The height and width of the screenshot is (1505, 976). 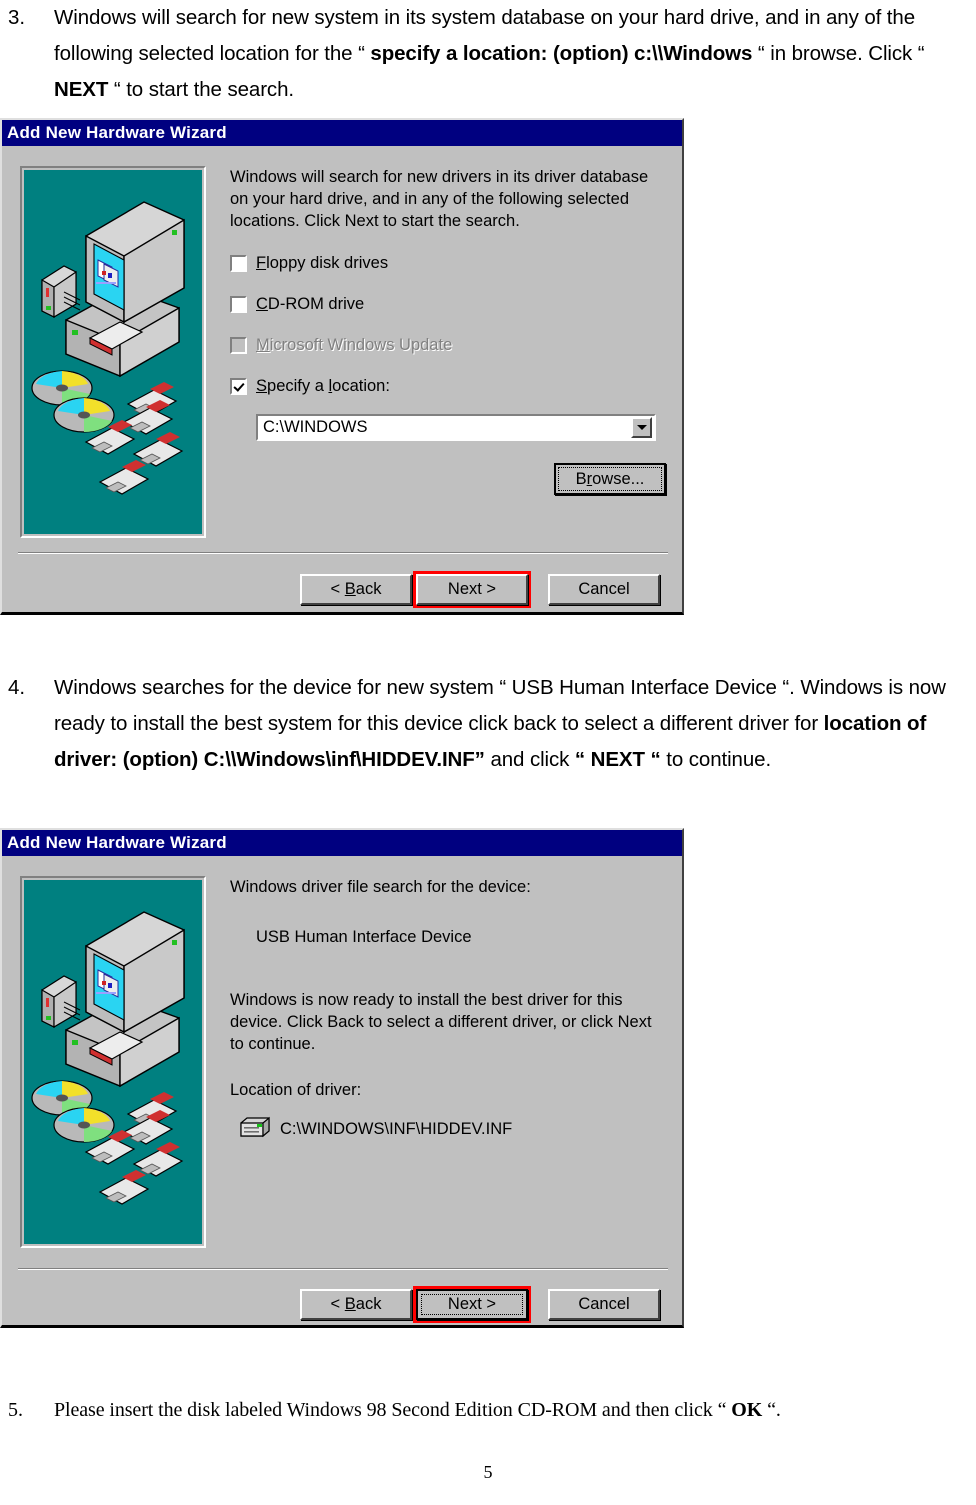 I want to click on checkbox-cdrom-drive: CD-ROM drive, so click(x=448, y=304).